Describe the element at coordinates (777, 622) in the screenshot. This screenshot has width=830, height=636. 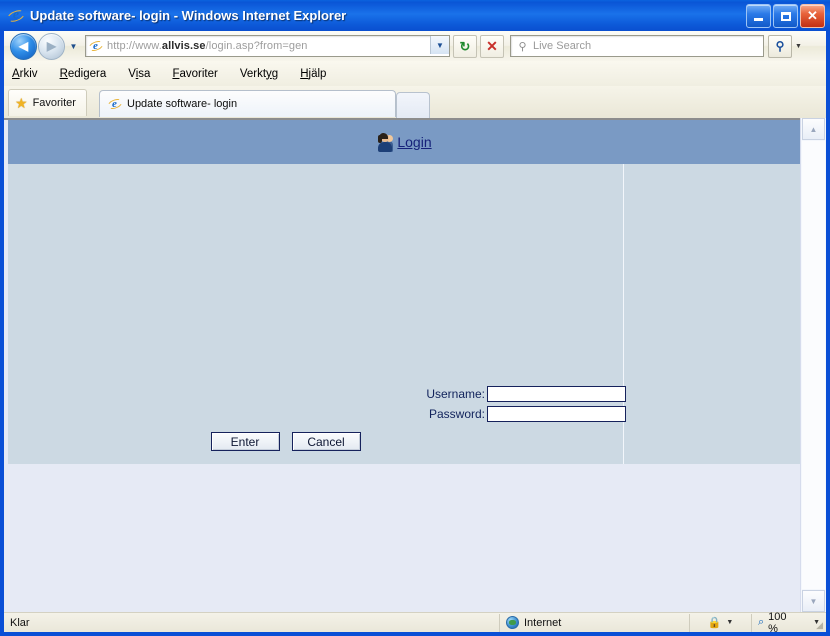
I see `zoom-level-label: 100 %` at that location.